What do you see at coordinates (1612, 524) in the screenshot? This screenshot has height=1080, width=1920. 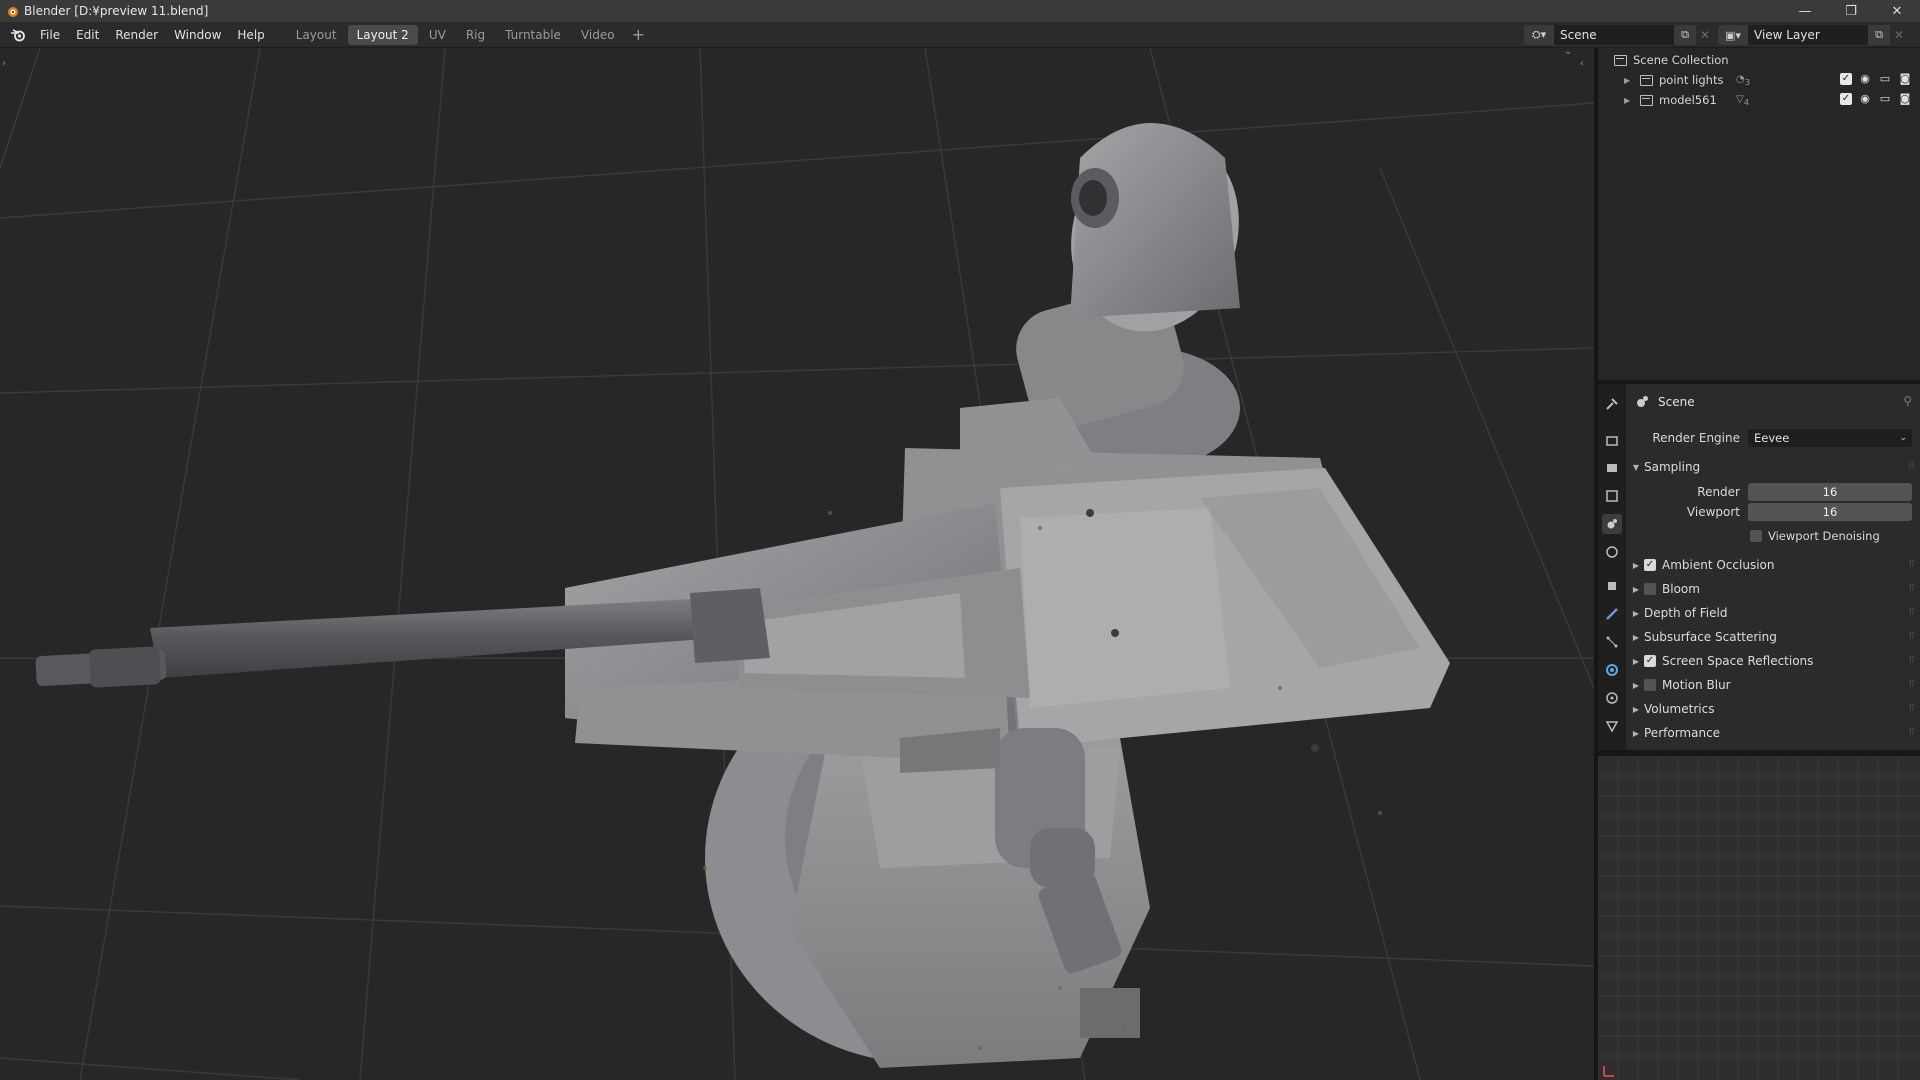 I see `scene-tab-icon` at bounding box center [1612, 524].